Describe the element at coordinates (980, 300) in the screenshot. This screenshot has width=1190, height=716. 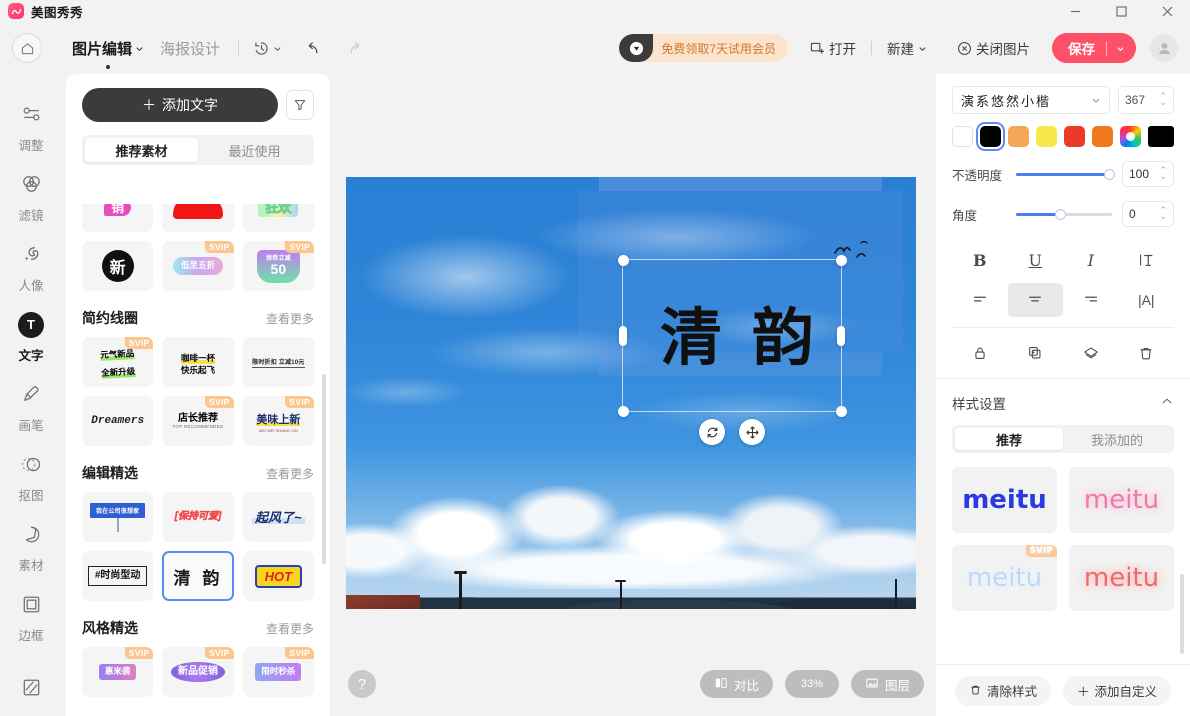
I see `align-left-icon` at that location.